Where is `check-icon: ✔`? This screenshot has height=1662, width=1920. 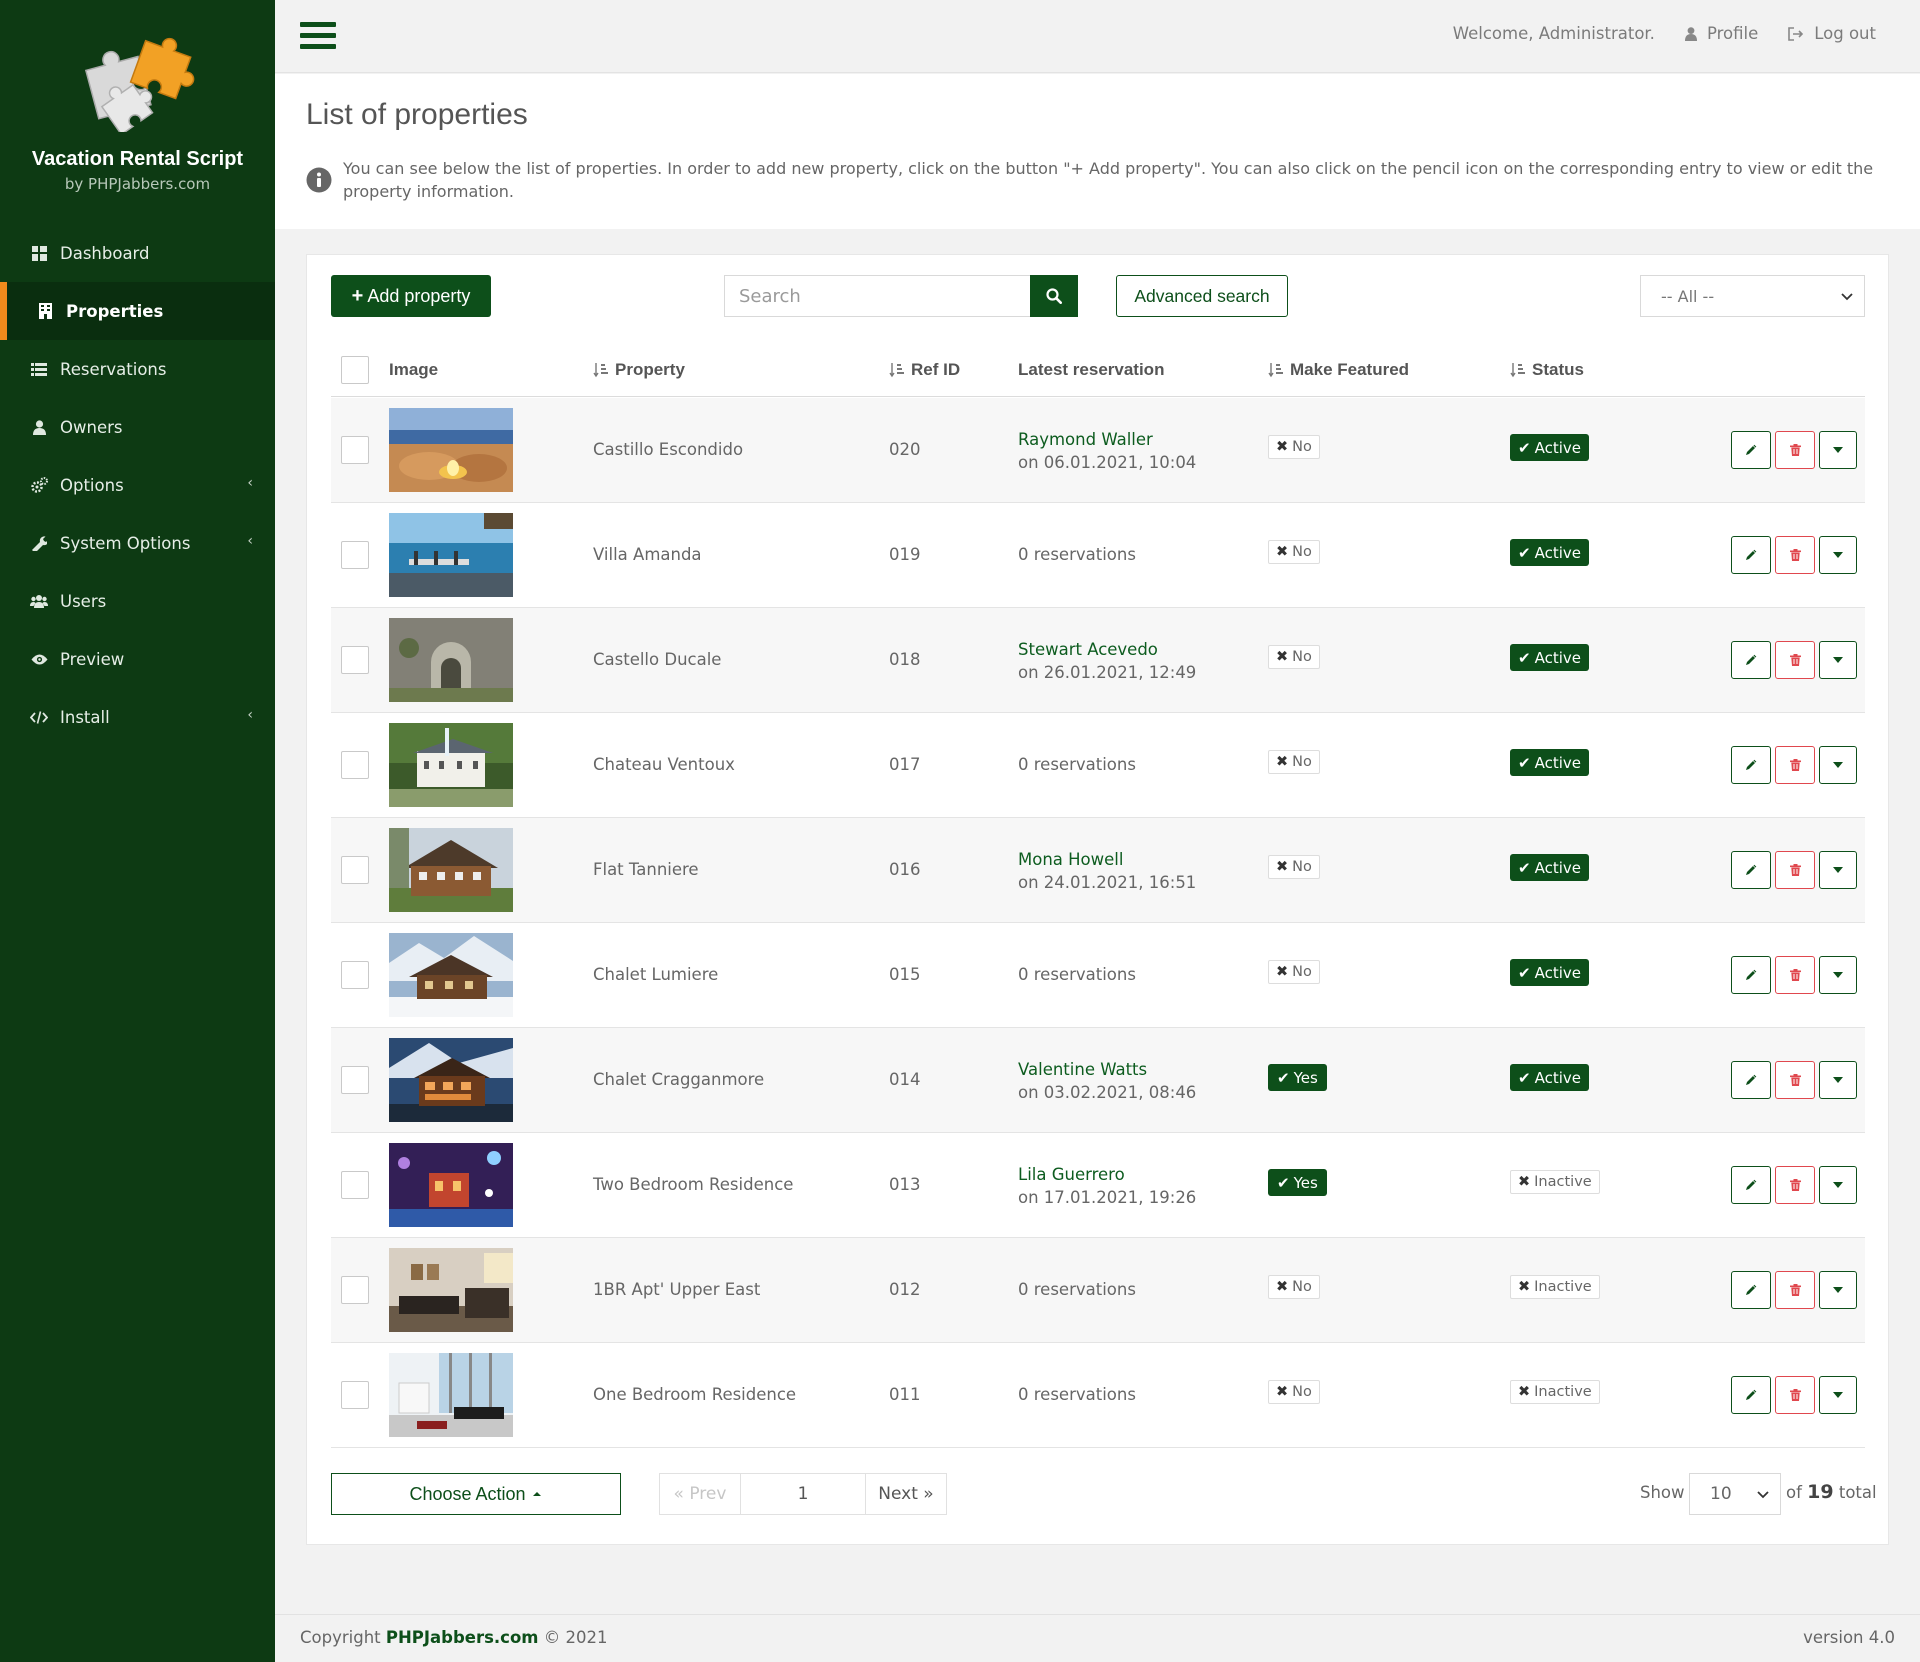
check-icon: ✔ is located at coordinates (1524, 762).